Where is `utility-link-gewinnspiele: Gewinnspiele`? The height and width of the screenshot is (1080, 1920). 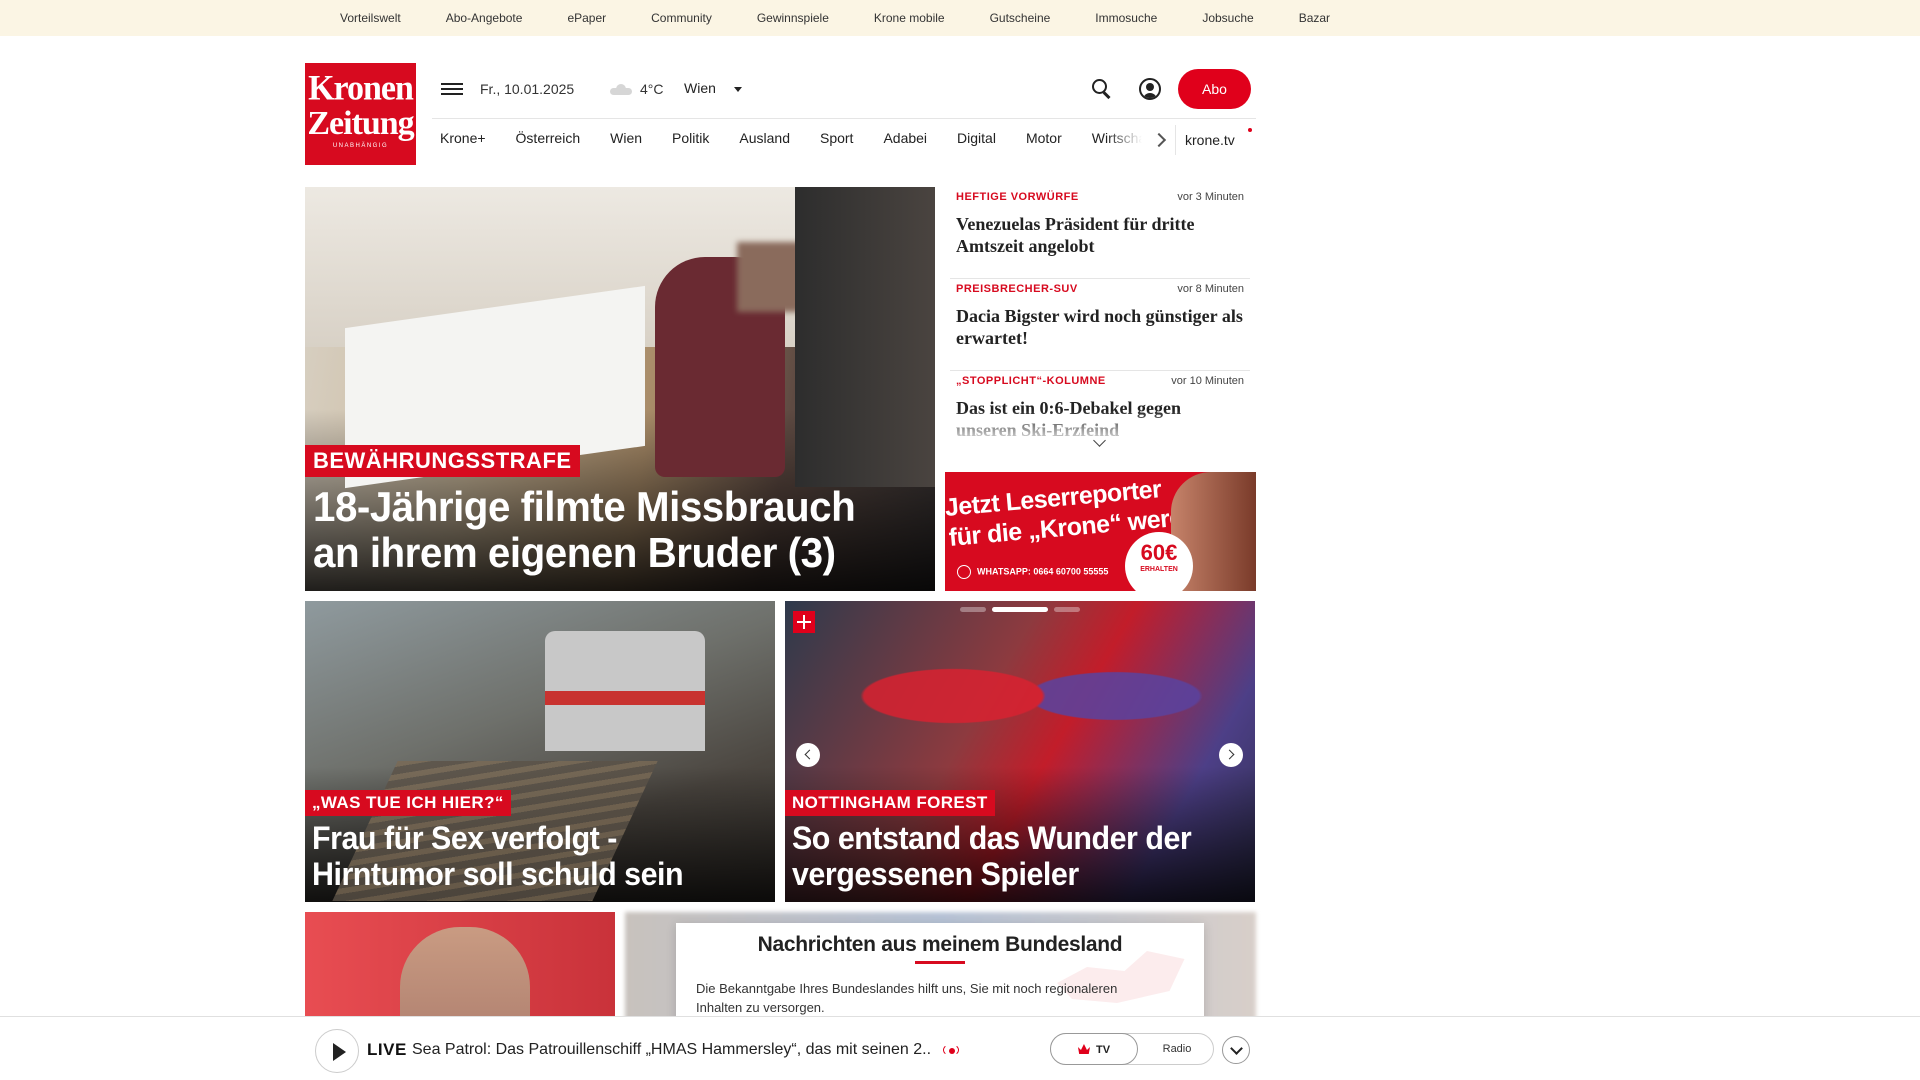
utility-link-gewinnspiele: Gewinnspiele is located at coordinates (793, 18).